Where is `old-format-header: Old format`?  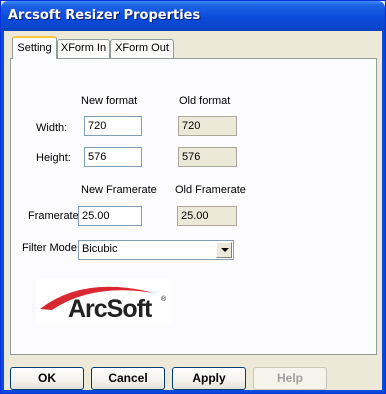
old-format-header: Old format is located at coordinates (205, 101).